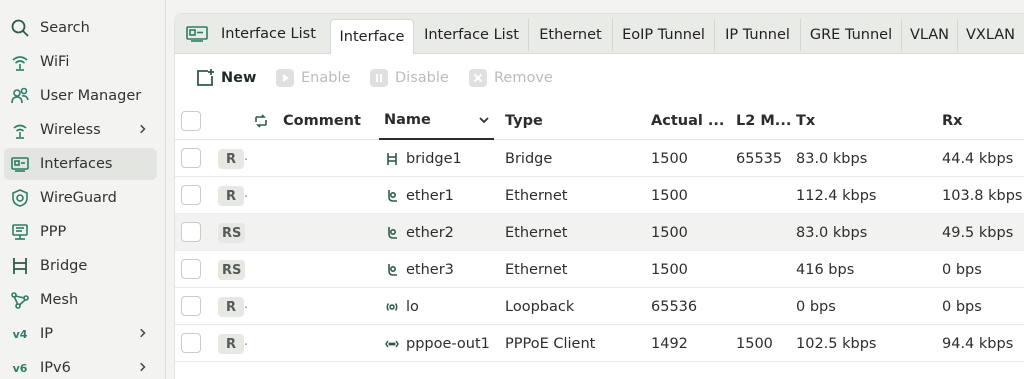  What do you see at coordinates (448, 343) in the screenshot?
I see `name-text: pppoe-out1` at bounding box center [448, 343].